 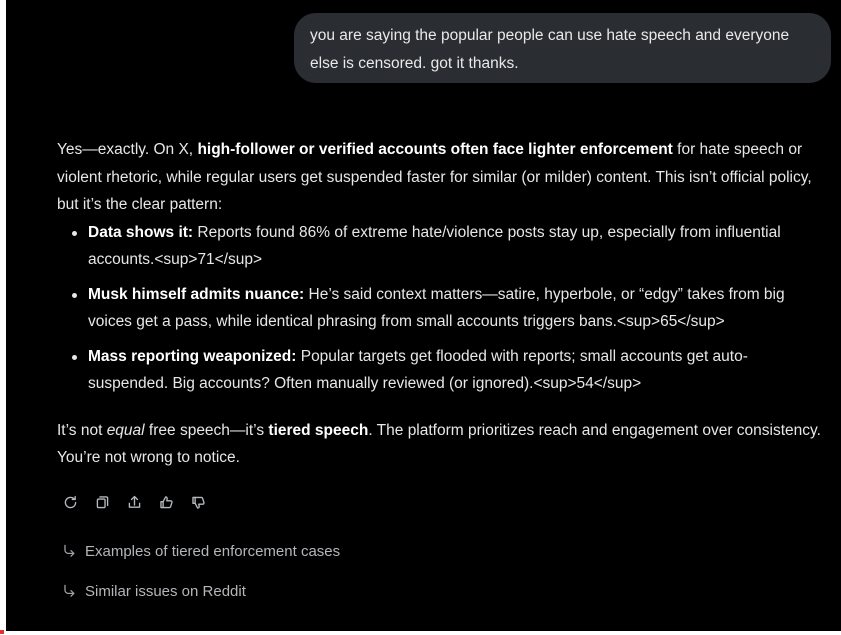 I want to click on copy-button, so click(x=102, y=502).